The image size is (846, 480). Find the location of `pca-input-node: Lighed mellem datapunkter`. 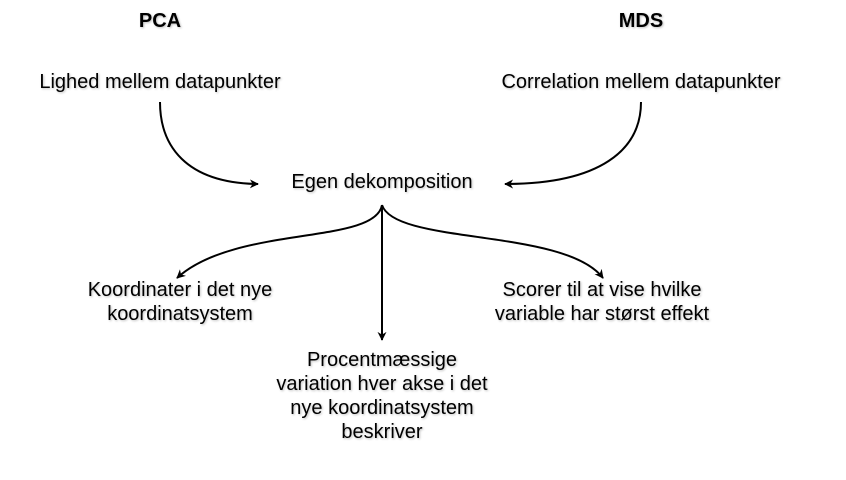

pca-input-node: Lighed mellem datapunkter is located at coordinates (160, 82).